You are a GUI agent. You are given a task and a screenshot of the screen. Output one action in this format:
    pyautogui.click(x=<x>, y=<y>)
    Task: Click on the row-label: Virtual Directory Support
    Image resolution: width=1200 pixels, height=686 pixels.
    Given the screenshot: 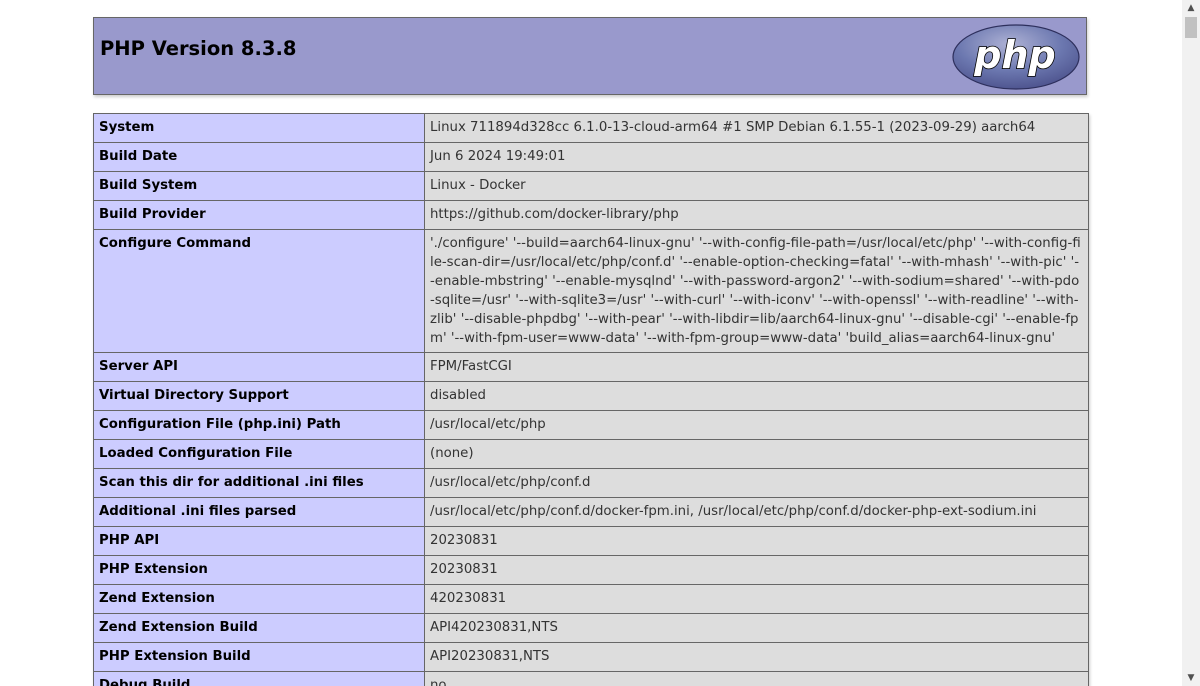 What is the action you would take?
    pyautogui.click(x=259, y=396)
    